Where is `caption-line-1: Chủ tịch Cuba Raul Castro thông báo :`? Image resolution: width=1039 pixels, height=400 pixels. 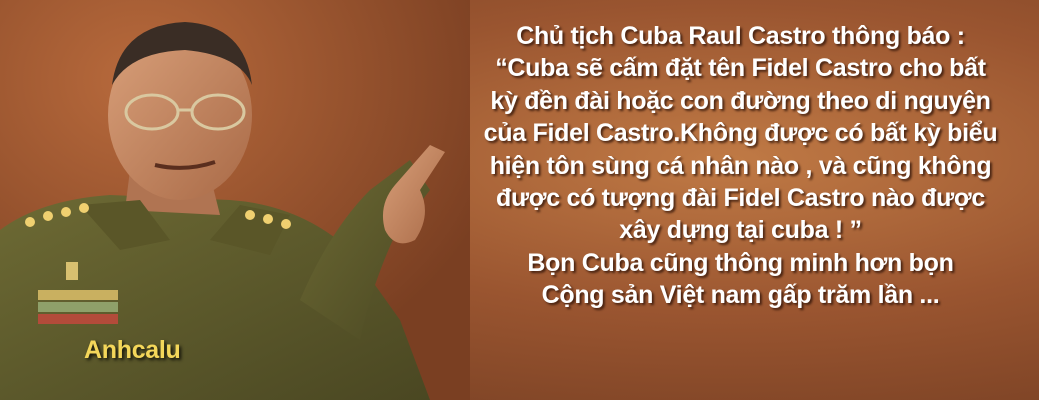
caption-line-1: Chủ tịch Cuba Raul Castro thông báo : is located at coordinates (740, 36).